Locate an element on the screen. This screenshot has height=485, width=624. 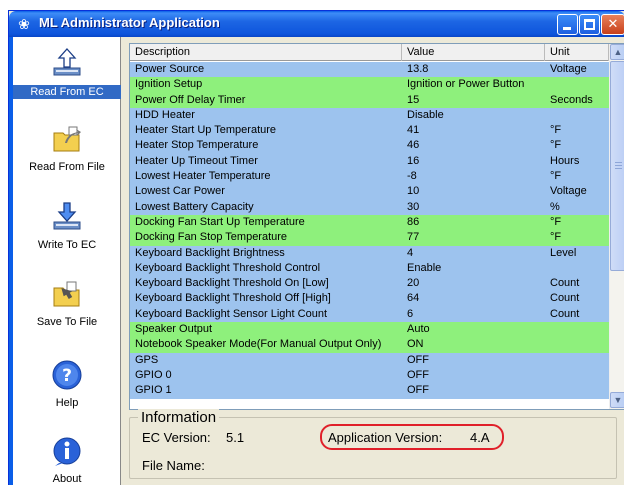
value-cell: 30 is located at coordinates (413, 206).